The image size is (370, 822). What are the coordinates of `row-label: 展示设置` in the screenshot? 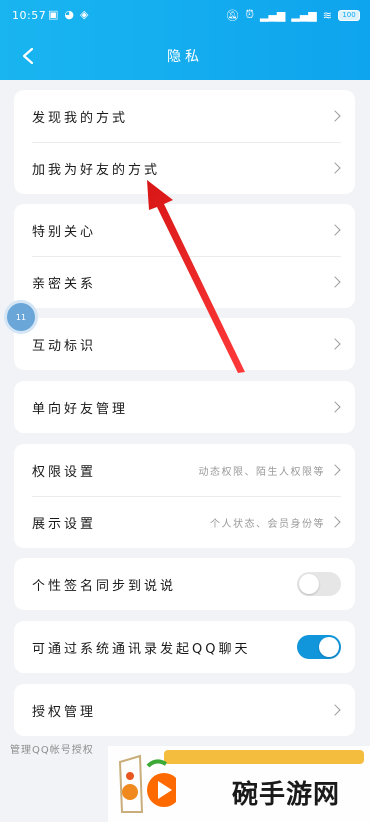 It's located at (64, 524).